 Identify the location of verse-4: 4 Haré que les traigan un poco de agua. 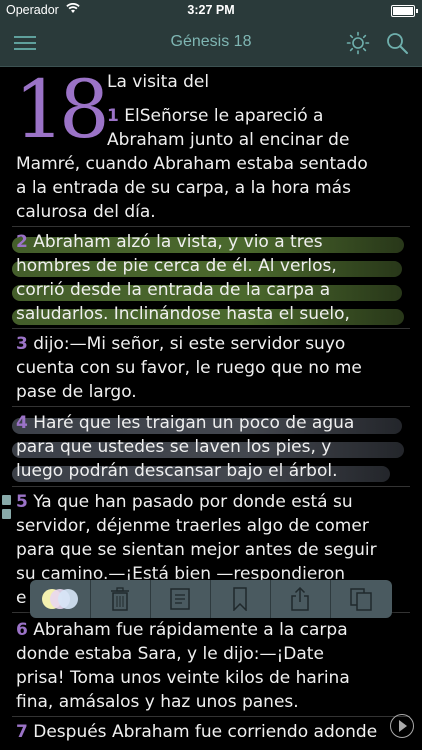
(185, 423).